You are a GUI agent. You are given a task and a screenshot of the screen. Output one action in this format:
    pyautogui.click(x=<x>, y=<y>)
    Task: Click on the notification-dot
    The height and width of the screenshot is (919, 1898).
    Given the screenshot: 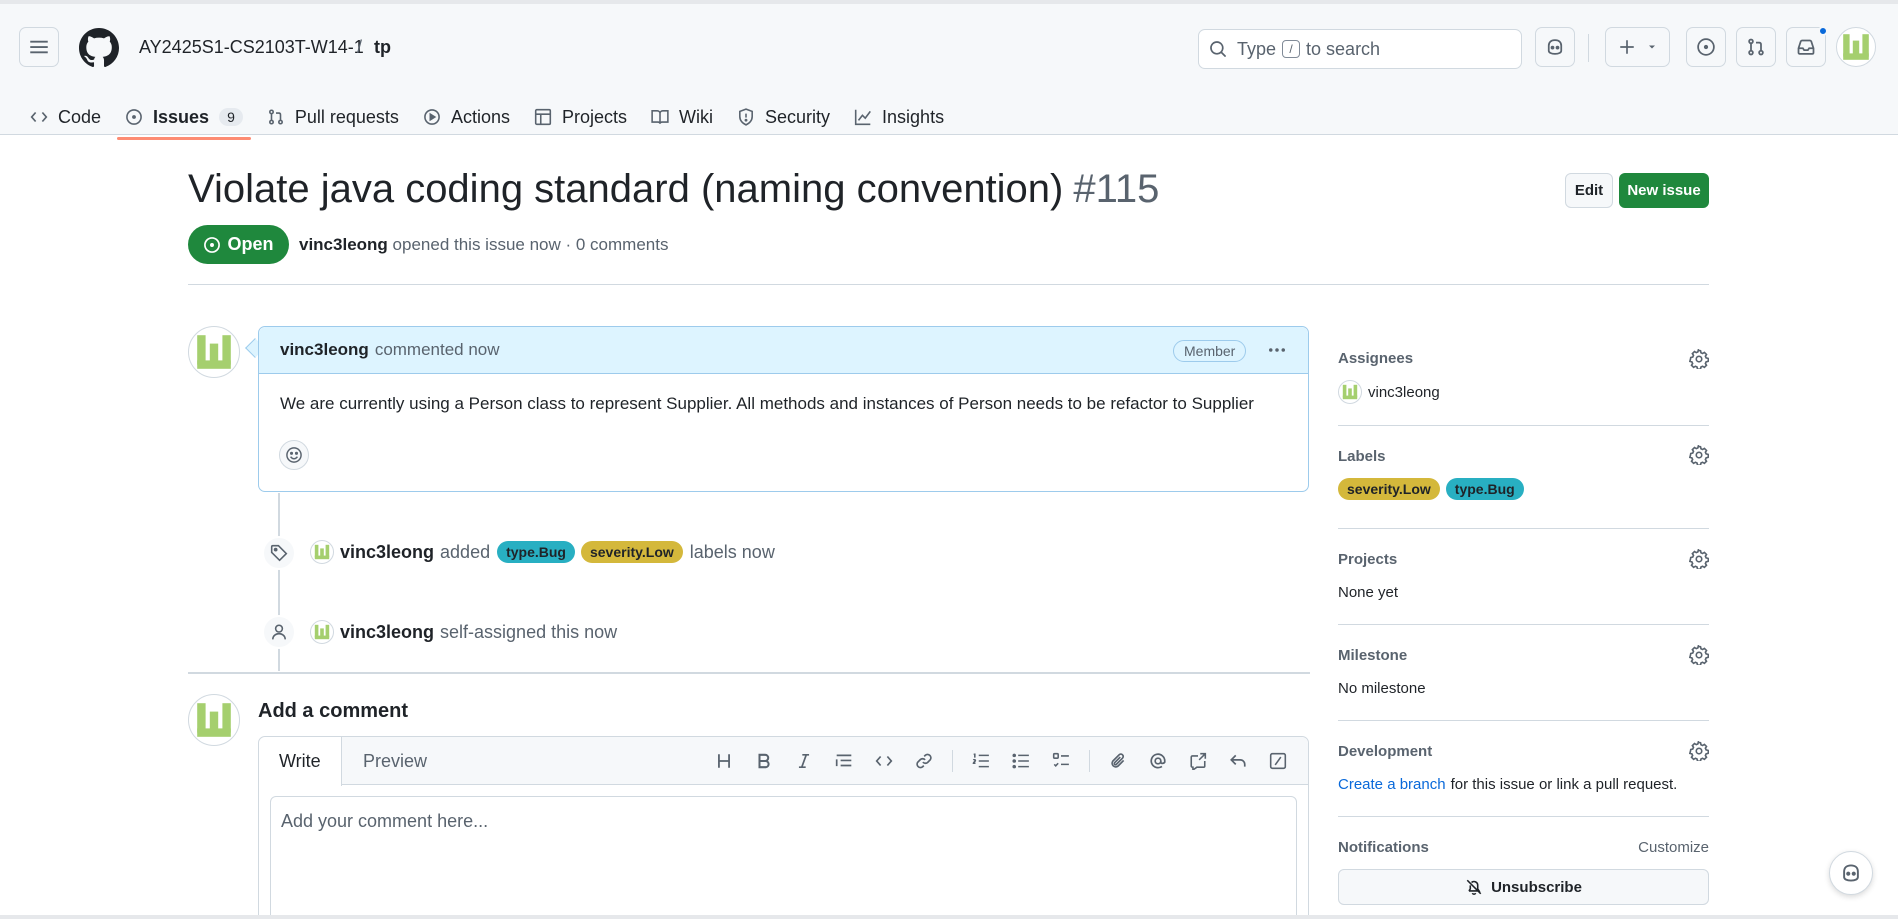 What is the action you would take?
    pyautogui.click(x=1823, y=31)
    